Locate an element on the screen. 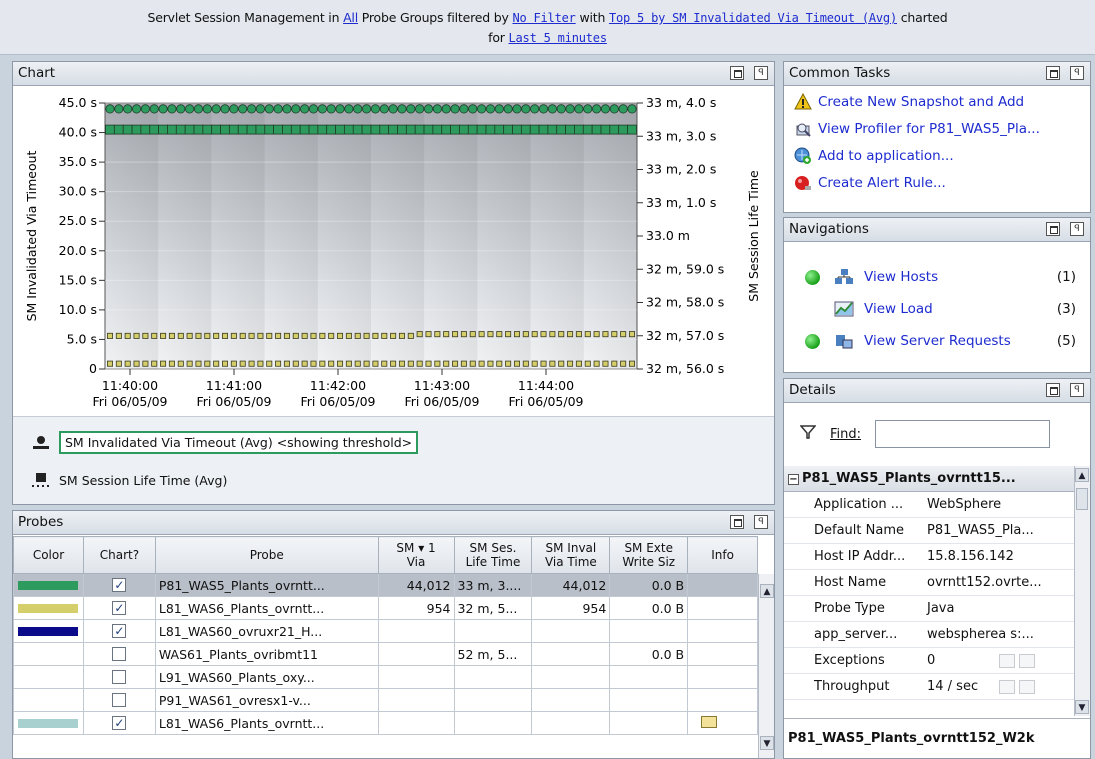 This screenshot has height=759, width=1095. nav-view-hosts: View Hosts (1) is located at coordinates (937, 277).